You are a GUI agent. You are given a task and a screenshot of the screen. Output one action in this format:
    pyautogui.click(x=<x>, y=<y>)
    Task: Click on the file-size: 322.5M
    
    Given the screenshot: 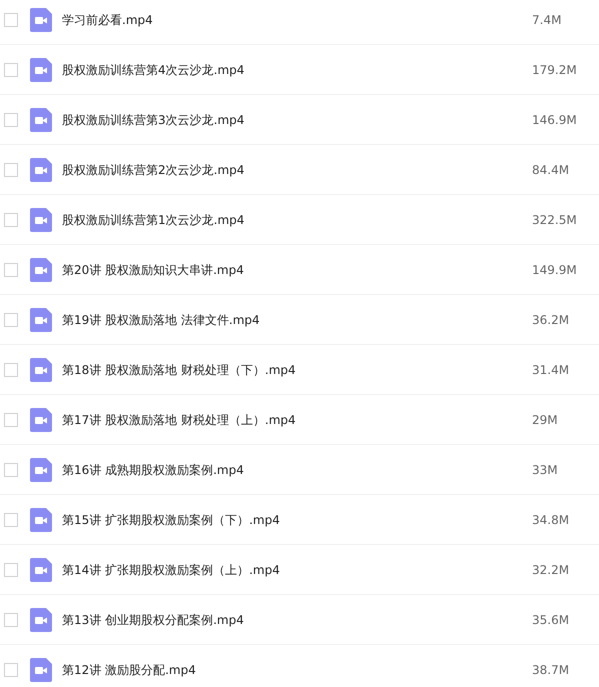 What is the action you would take?
    pyautogui.click(x=554, y=220)
    